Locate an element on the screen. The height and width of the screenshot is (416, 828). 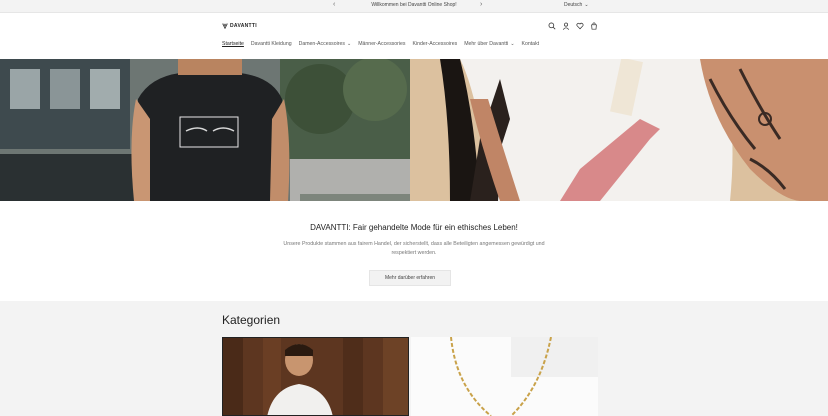
nav-item-damen-accessoires: Damen-Accessoires ⌄ is located at coordinates (325, 44).